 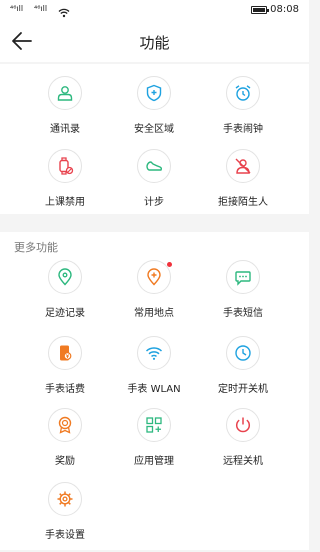 What do you see at coordinates (65, 202) in the screenshot?
I see `feature-label: 上课禁用` at bounding box center [65, 202].